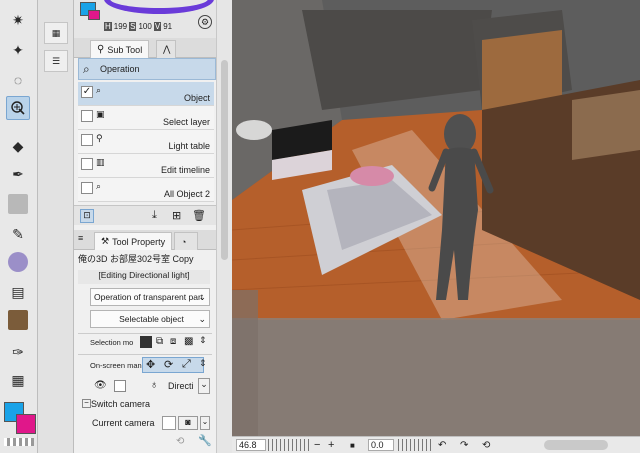 This screenshot has width=640, height=453. I want to click on wrench-icon: 🔧, so click(205, 440).